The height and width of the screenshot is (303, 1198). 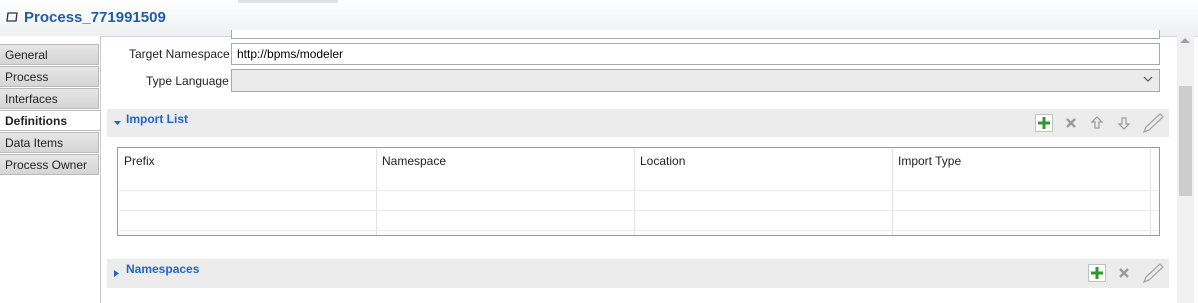 I want to click on remove-namespace-button, so click(x=1124, y=273).